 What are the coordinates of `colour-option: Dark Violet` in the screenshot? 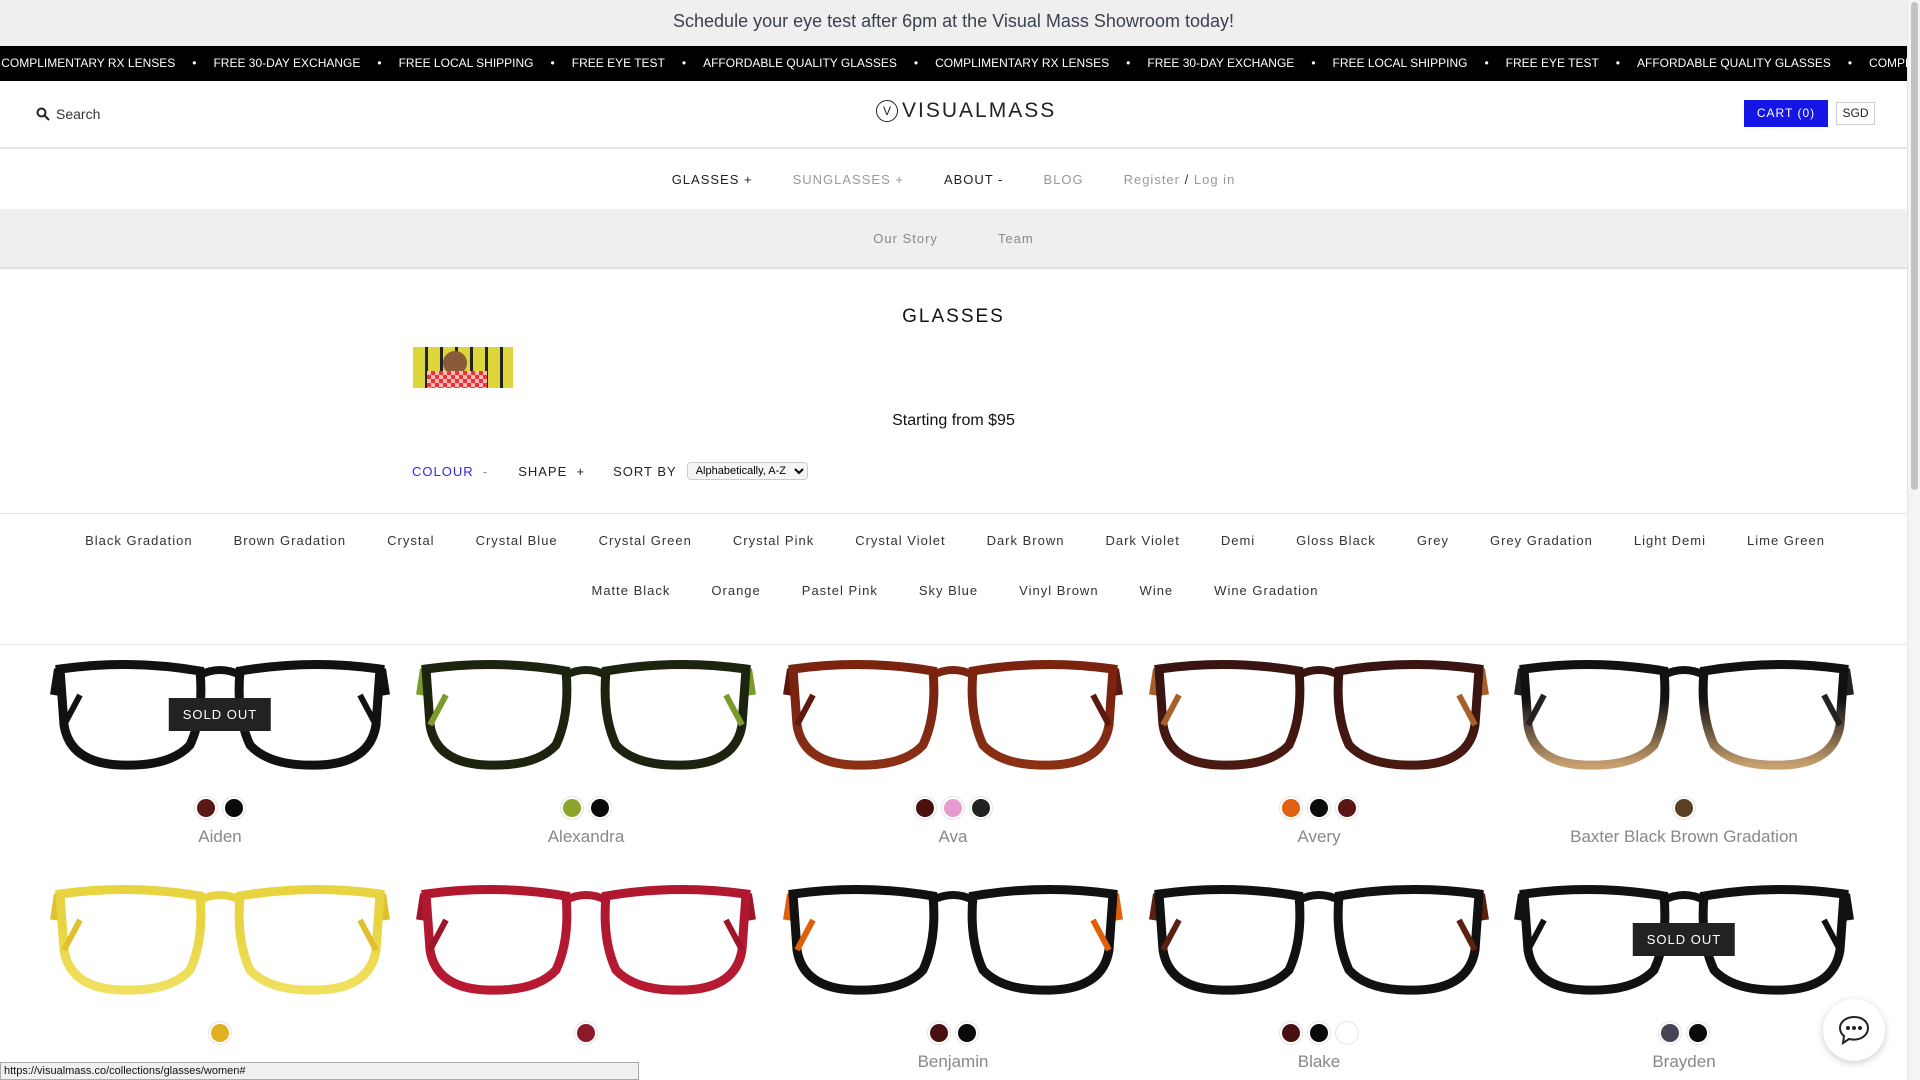 It's located at (1142, 541).